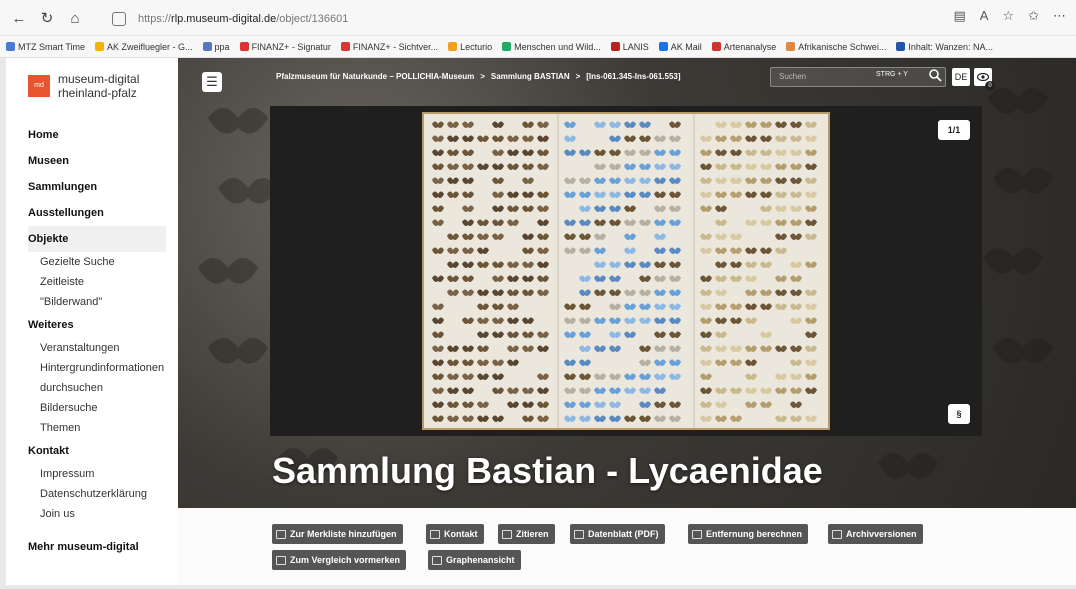 This screenshot has width=1076, height=589. I want to click on sidebar-item: Zeitleiste, so click(97, 282).